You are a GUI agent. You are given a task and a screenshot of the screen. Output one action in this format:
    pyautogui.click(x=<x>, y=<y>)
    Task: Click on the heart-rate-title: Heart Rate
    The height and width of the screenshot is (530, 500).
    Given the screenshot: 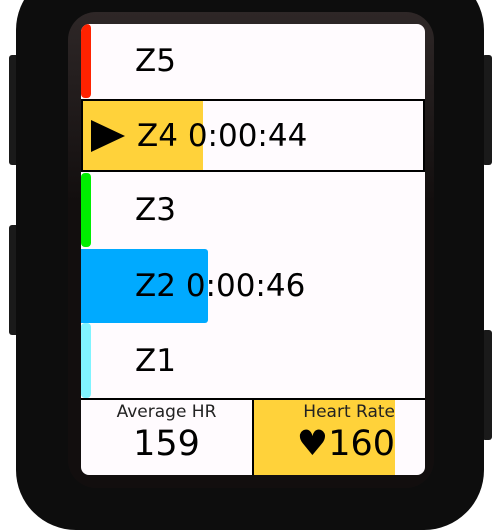 What is the action you would take?
    pyautogui.click(x=349, y=412)
    